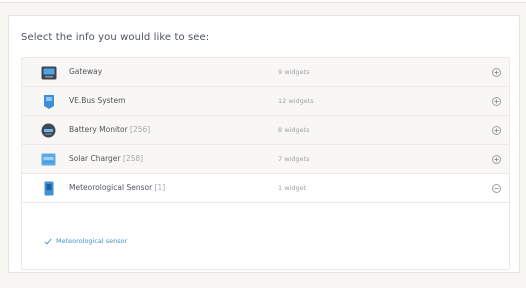 This screenshot has height=288, width=526. I want to click on bottom-strip, so click(263, 282).